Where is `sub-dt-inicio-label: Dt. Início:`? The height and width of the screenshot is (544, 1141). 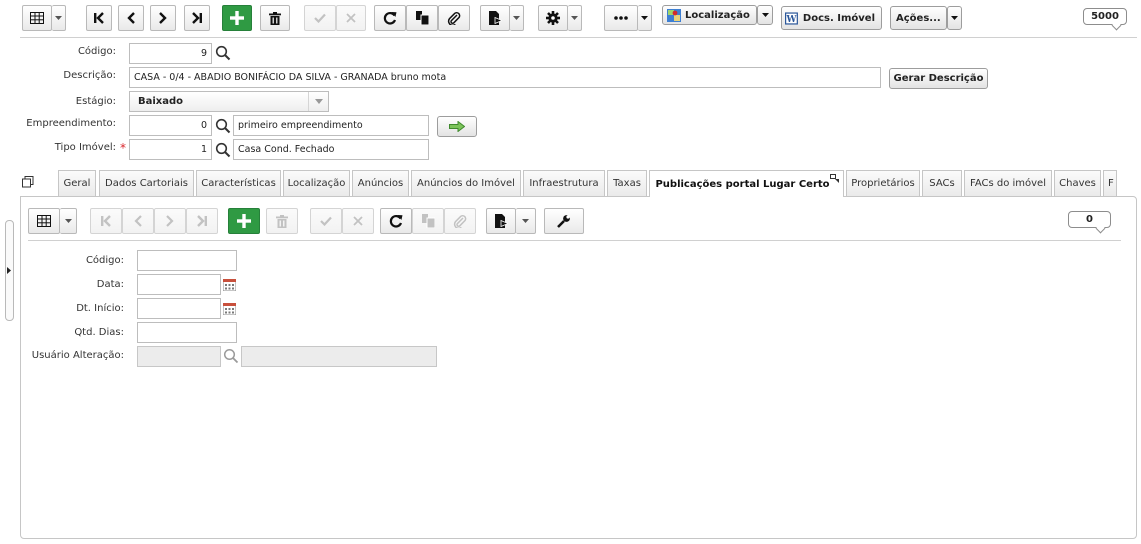 sub-dt-inicio-label: Dt. Início: is located at coordinates (100, 308).